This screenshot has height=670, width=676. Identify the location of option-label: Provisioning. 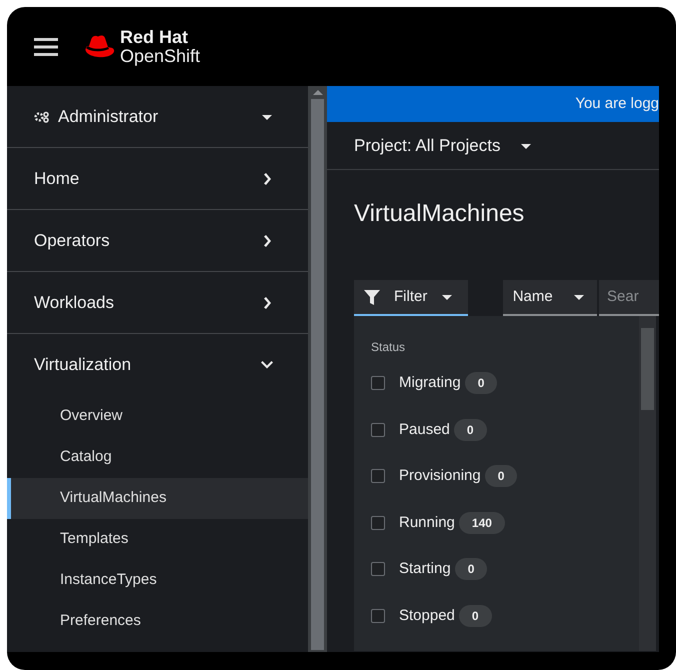
(440, 476).